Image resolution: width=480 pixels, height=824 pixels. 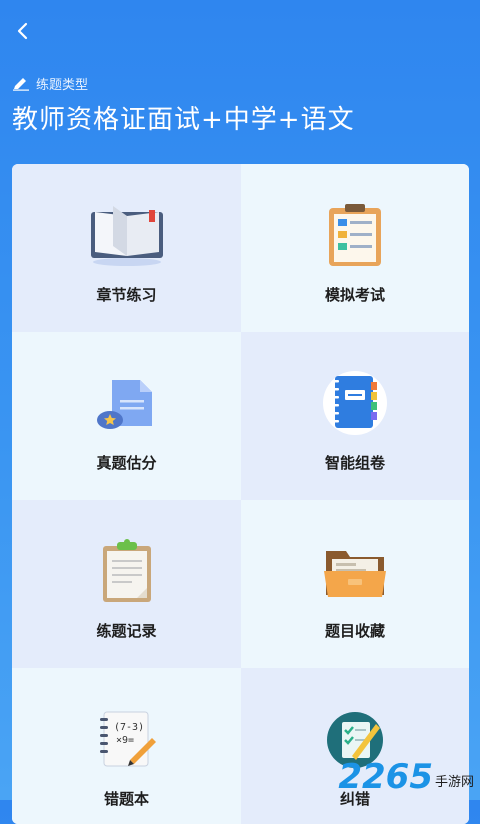 I want to click on math-notebook-icon: (7-3) ×9=, so click(x=127, y=739).